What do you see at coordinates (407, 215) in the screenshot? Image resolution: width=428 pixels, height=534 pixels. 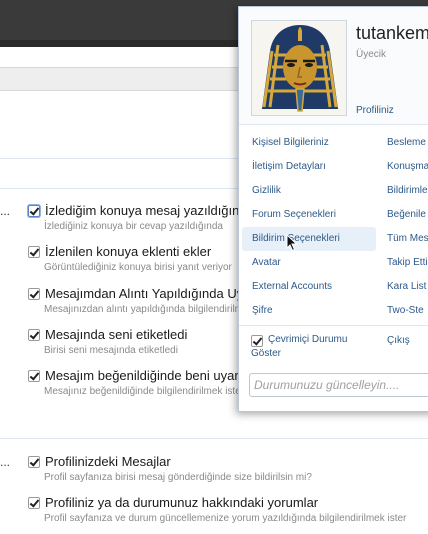 I see `menu-item-likes-received: Beğenile` at bounding box center [407, 215].